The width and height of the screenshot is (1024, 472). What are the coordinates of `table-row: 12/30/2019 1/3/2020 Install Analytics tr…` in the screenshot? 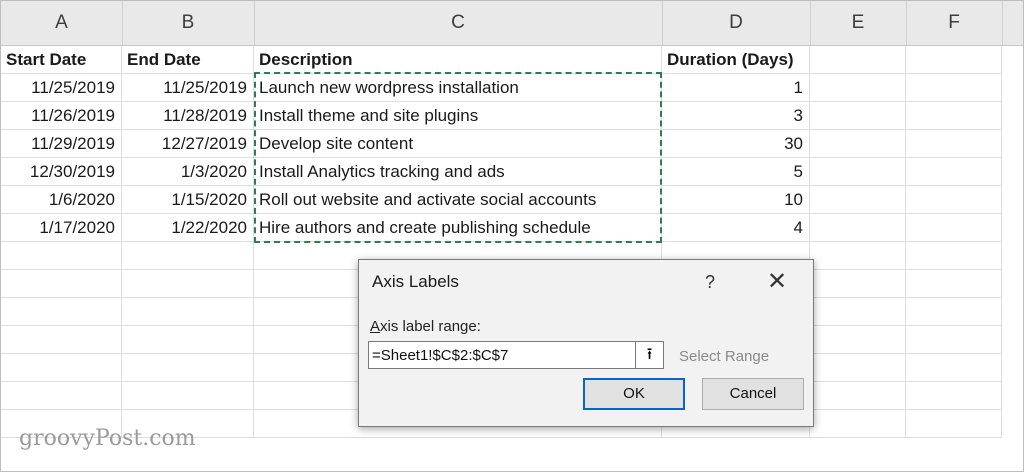 It's located at (512, 172).